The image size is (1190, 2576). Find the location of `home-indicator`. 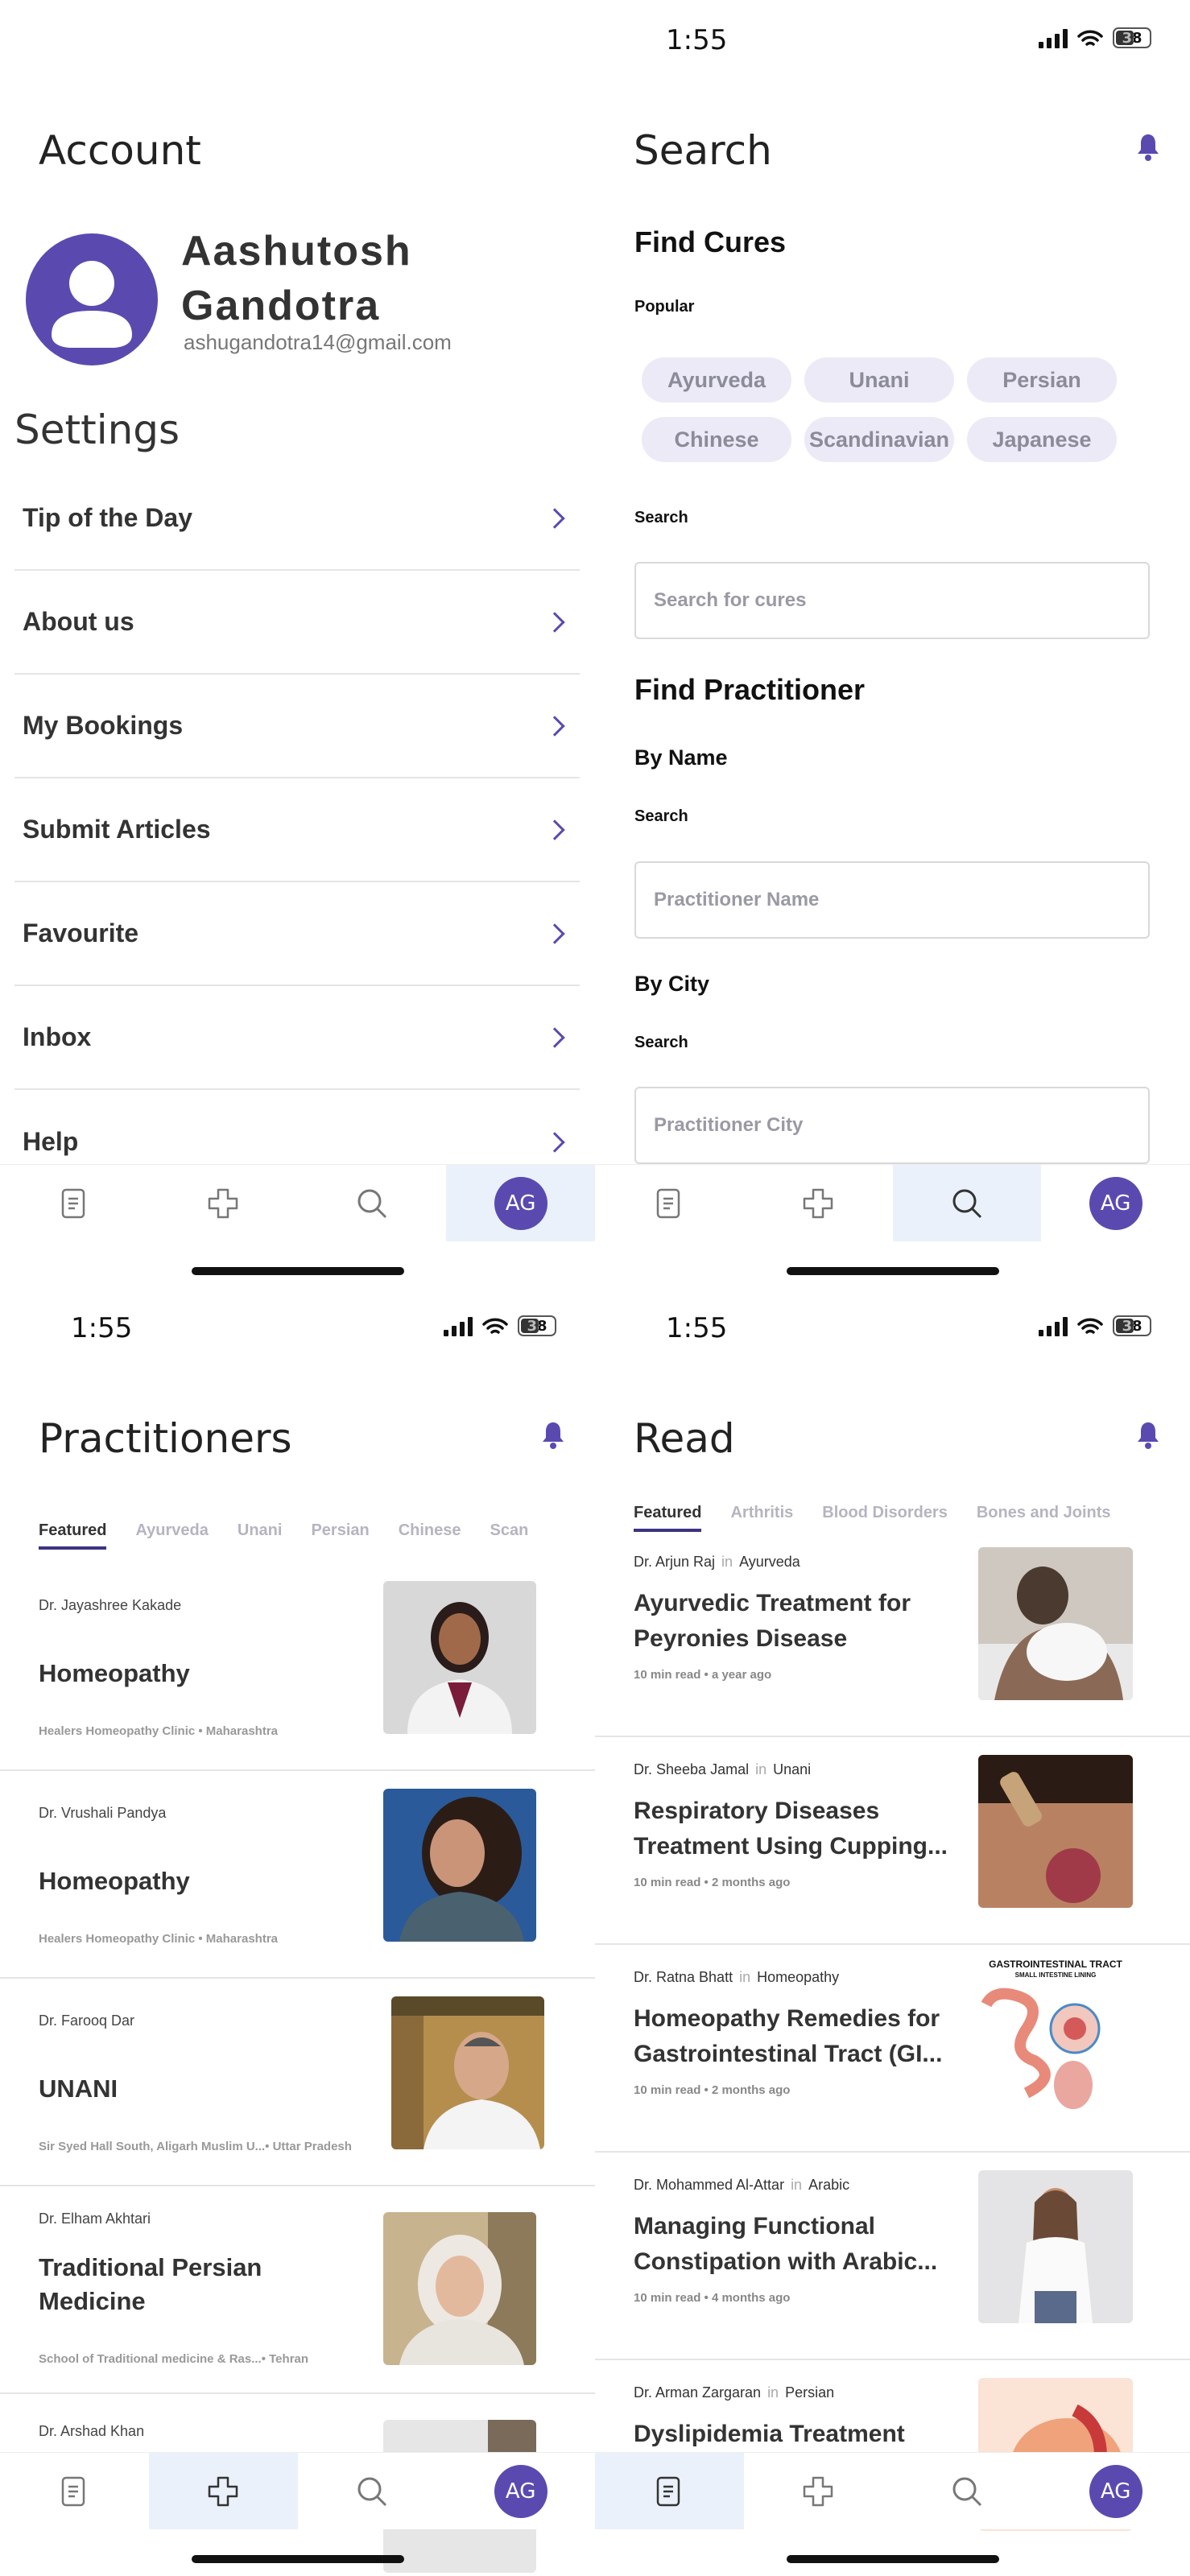

home-indicator is located at coordinates (893, 2559).